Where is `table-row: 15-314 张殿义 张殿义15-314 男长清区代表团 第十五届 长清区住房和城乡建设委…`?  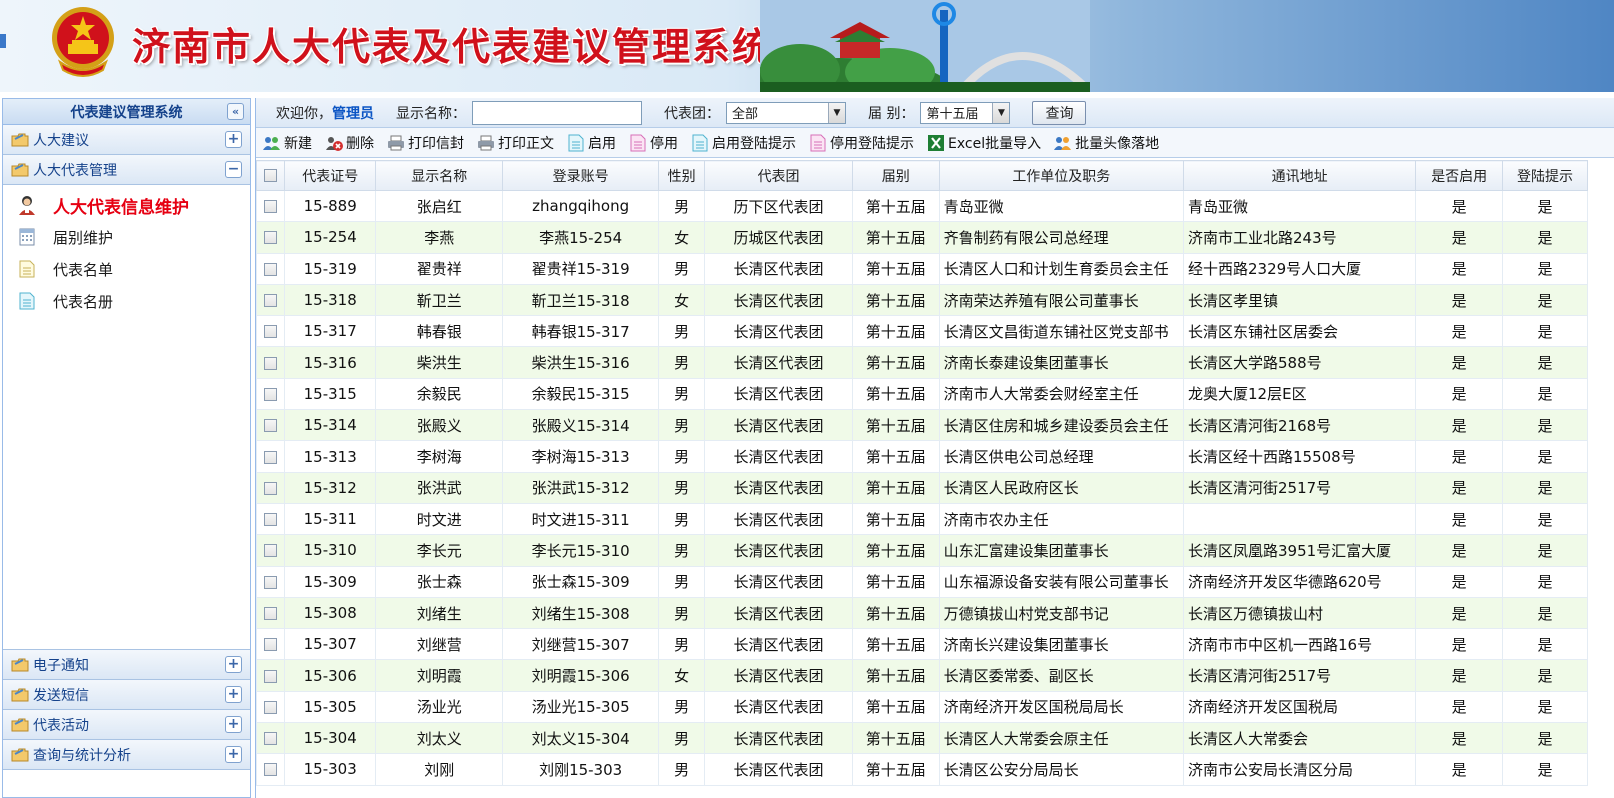 table-row: 15-314 张殿义 张殿义15-314 男长清区代表团 第十五届 长清区住房和城乡建设委… is located at coordinates (922, 425).